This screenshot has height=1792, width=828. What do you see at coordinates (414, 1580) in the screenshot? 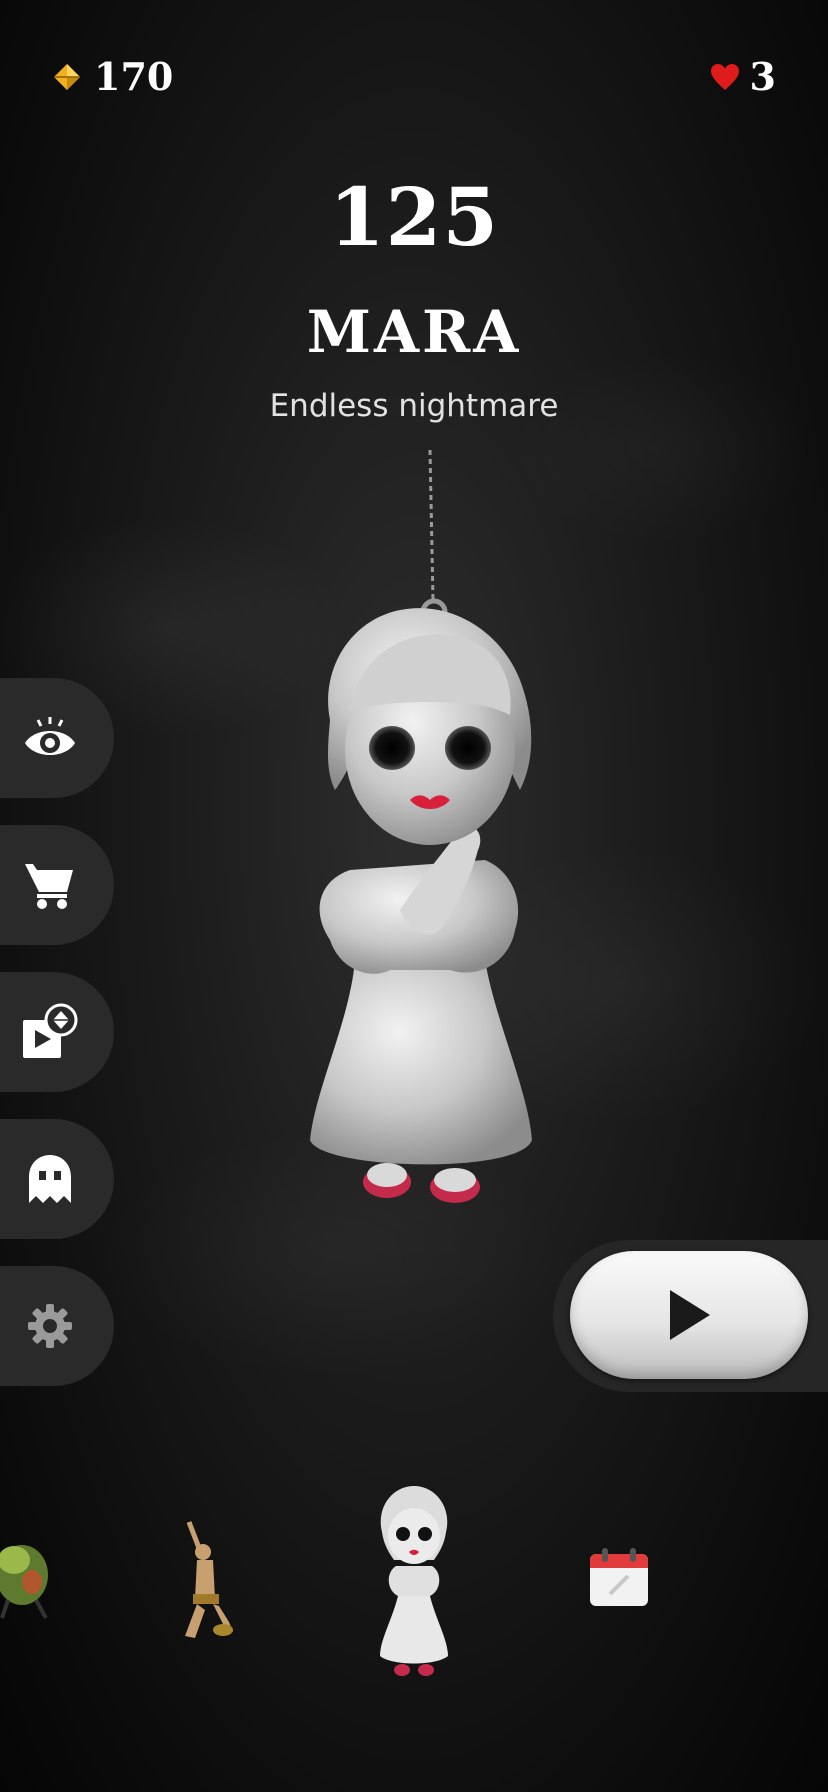
I see `doll-icon` at bounding box center [414, 1580].